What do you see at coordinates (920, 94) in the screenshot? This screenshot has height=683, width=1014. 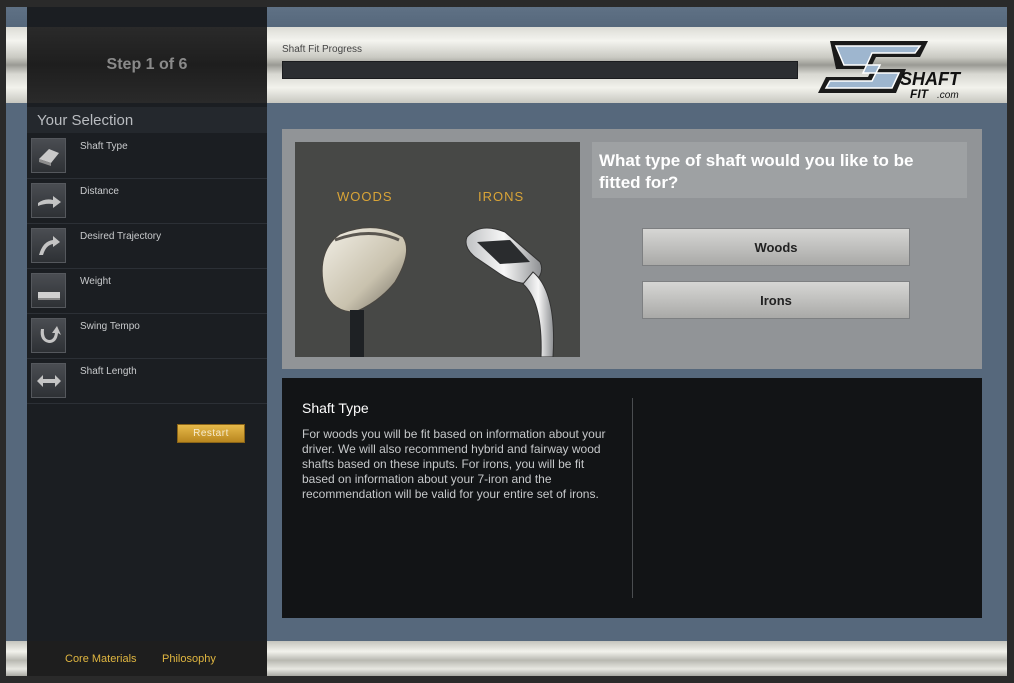 I see `logo-word-fit: FIT` at bounding box center [920, 94].